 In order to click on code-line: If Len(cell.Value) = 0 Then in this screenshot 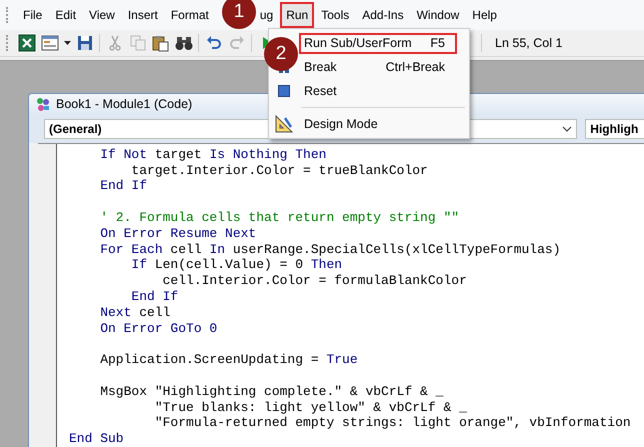, I will do `click(237, 265)`.